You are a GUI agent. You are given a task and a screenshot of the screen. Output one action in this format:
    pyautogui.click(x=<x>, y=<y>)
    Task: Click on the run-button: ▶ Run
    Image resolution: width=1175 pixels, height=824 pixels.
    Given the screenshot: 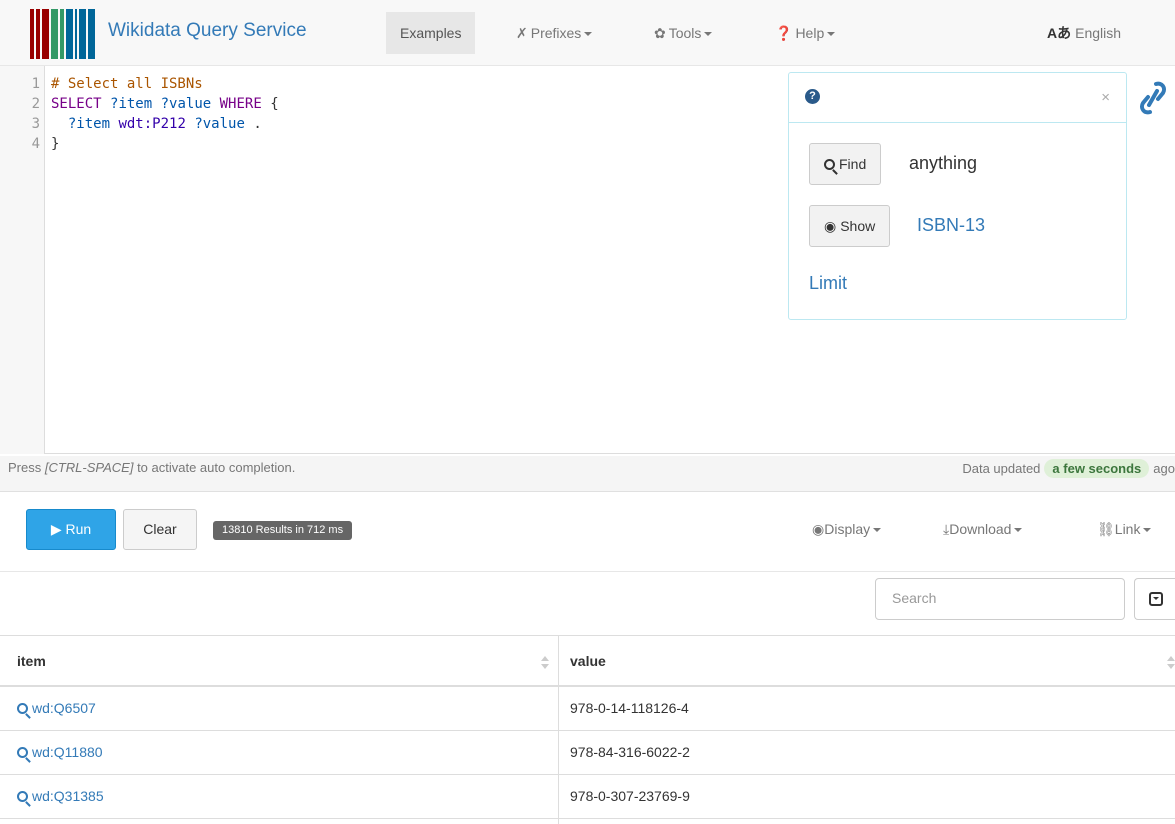 What is the action you would take?
    pyautogui.click(x=71, y=529)
    